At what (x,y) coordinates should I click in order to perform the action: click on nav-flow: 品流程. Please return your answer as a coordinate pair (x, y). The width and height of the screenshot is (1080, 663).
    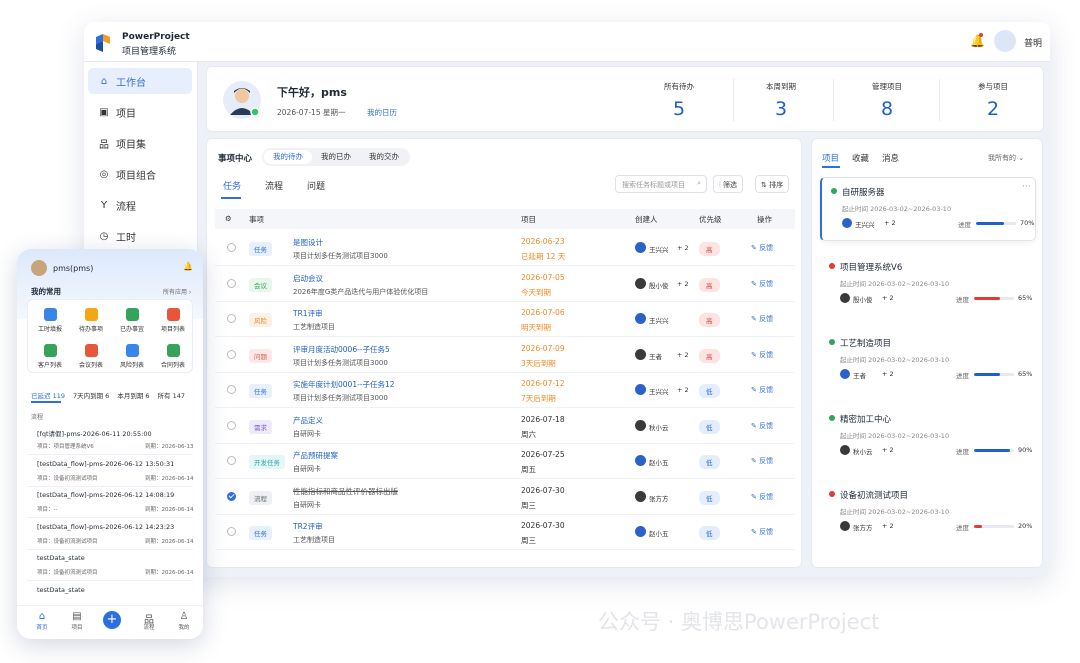
    Looking at the image, I should click on (149, 621).